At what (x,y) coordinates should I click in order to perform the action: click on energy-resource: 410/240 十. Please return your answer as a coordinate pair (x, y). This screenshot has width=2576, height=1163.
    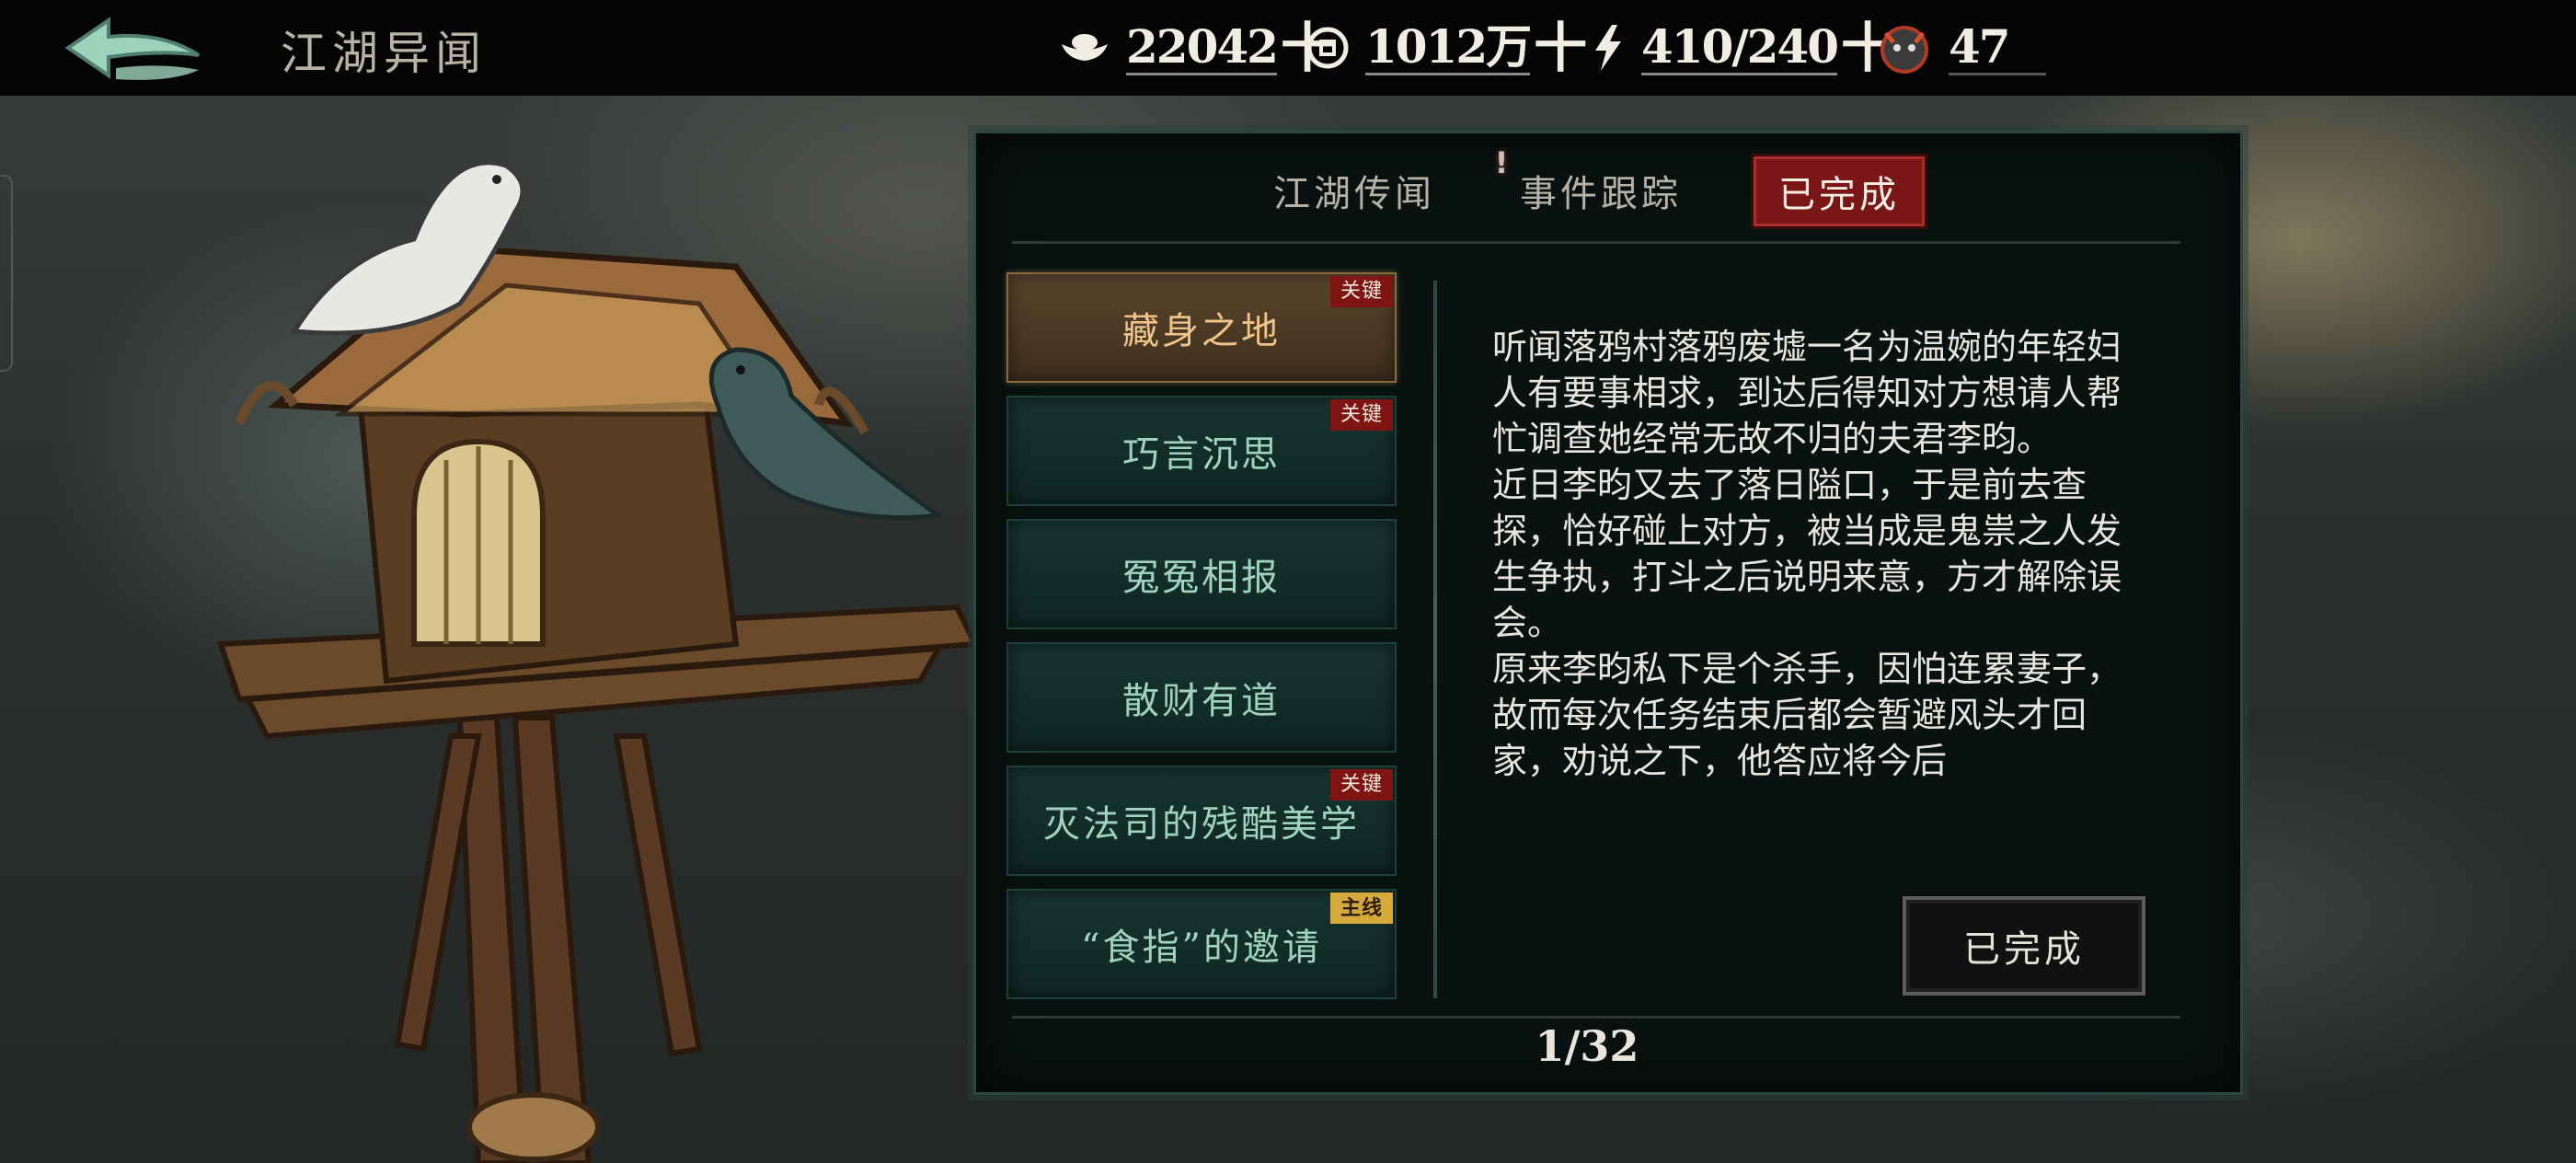
    Looking at the image, I should click on (1743, 47).